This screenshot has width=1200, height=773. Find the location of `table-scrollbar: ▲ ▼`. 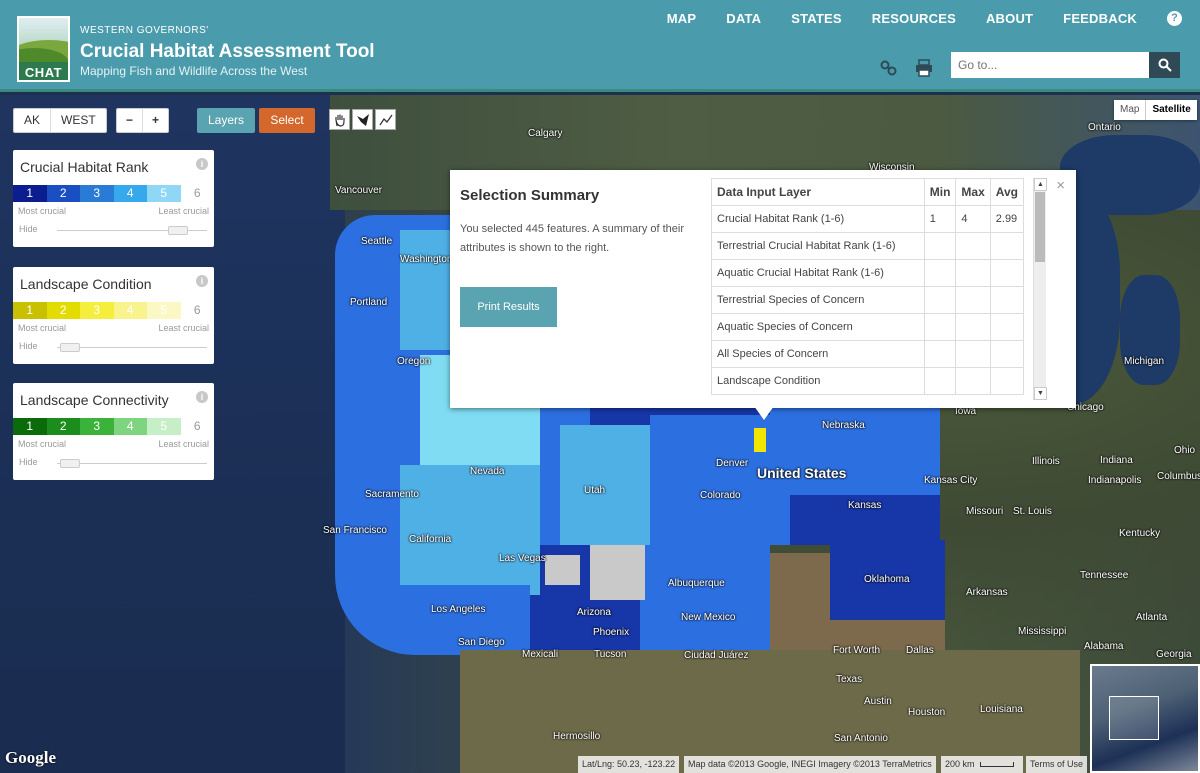

table-scrollbar: ▲ ▼ is located at coordinates (1040, 289).